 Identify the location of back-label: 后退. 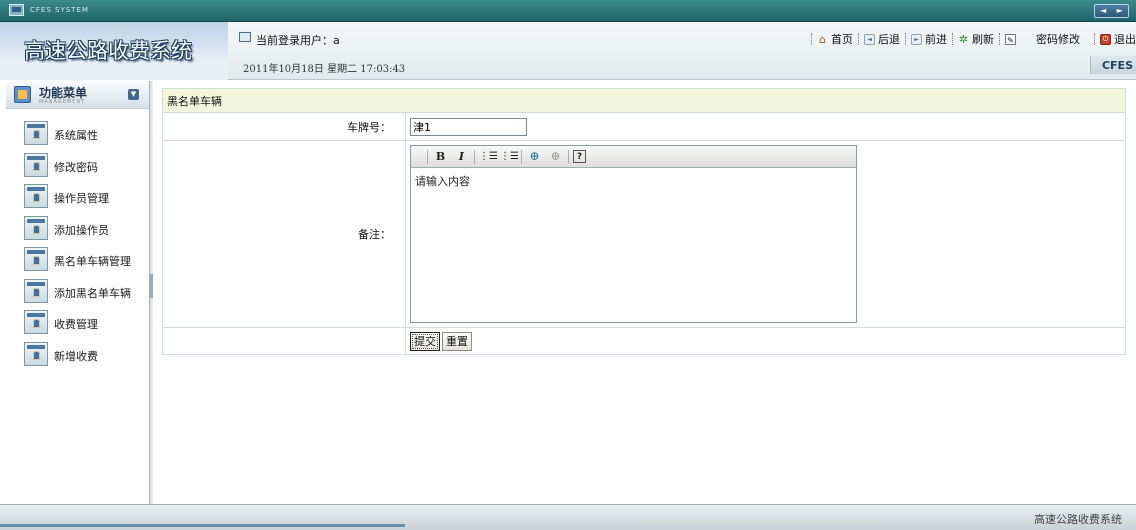
(889, 39).